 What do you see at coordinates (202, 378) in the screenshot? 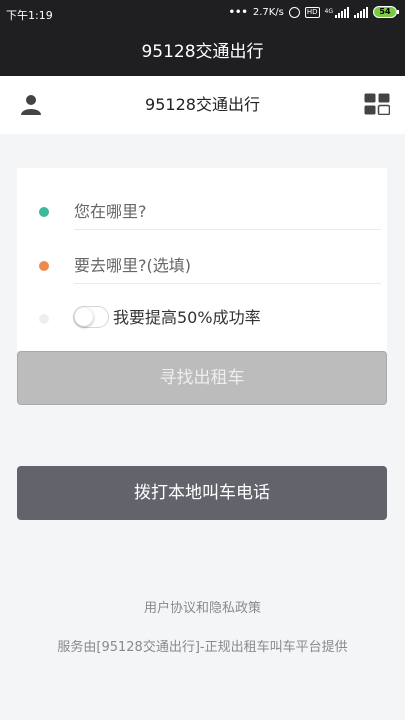
I see `find-taxi-button: 寻找出租车` at bounding box center [202, 378].